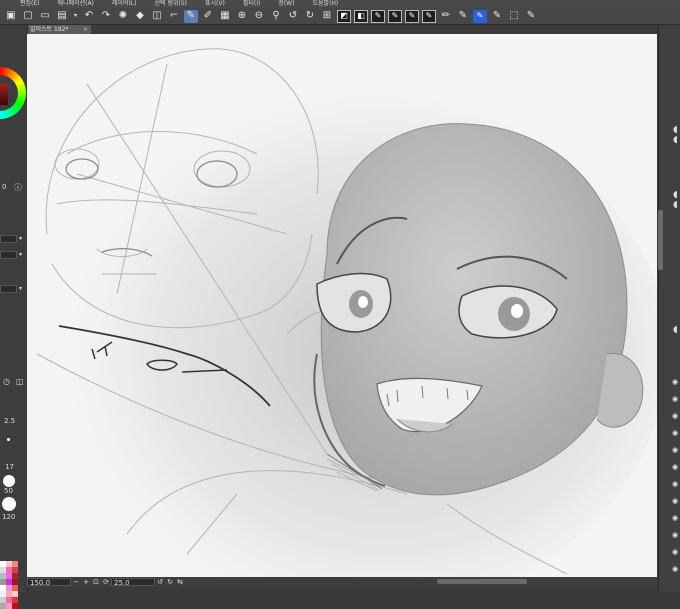 Image resolution: width=680 pixels, height=609 pixels. What do you see at coordinates (378, 16) in the screenshot?
I see `preset-2-icon: ✎` at bounding box center [378, 16].